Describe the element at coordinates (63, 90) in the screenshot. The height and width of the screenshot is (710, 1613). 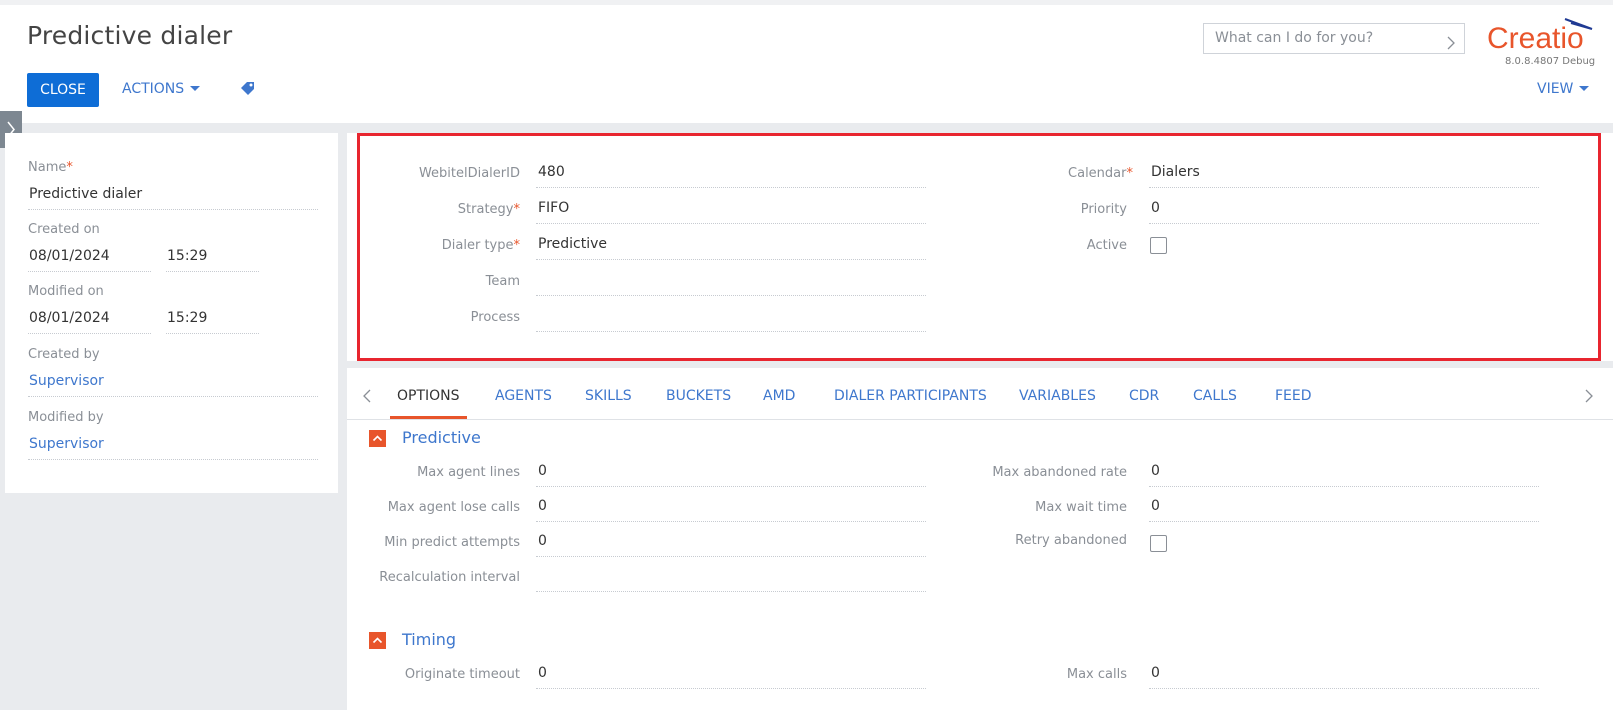
I see `close-button: CLOSE` at that location.